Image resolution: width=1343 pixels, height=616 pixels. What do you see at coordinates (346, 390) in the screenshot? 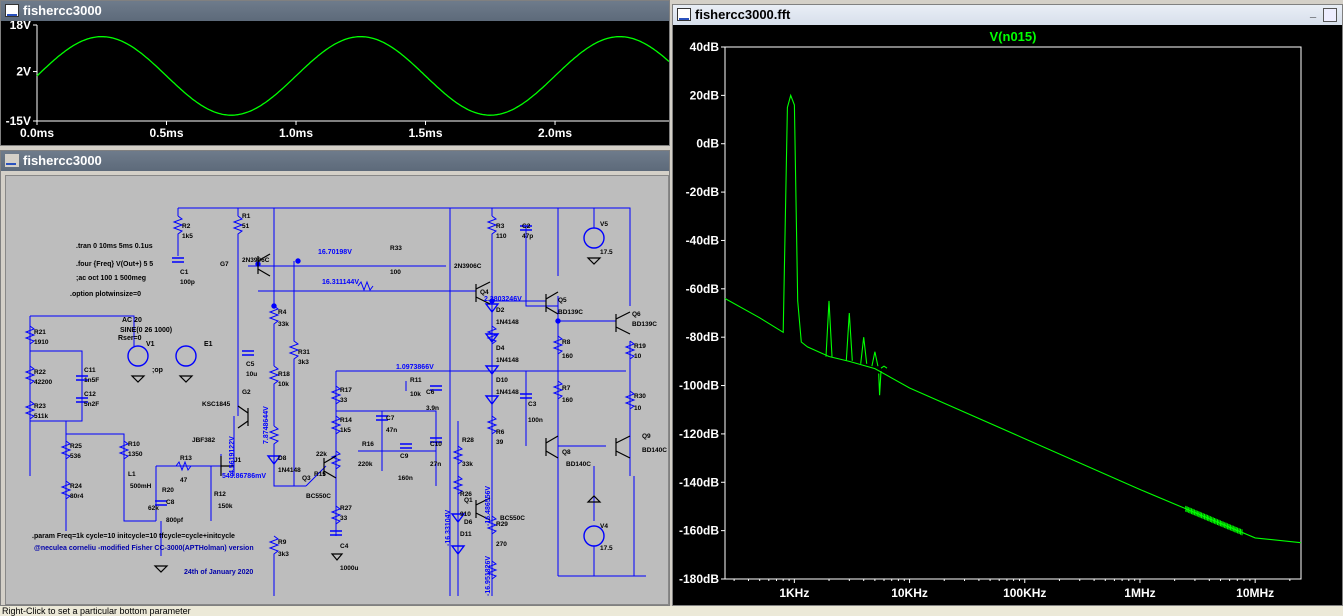
I see `component-name: R17` at bounding box center [346, 390].